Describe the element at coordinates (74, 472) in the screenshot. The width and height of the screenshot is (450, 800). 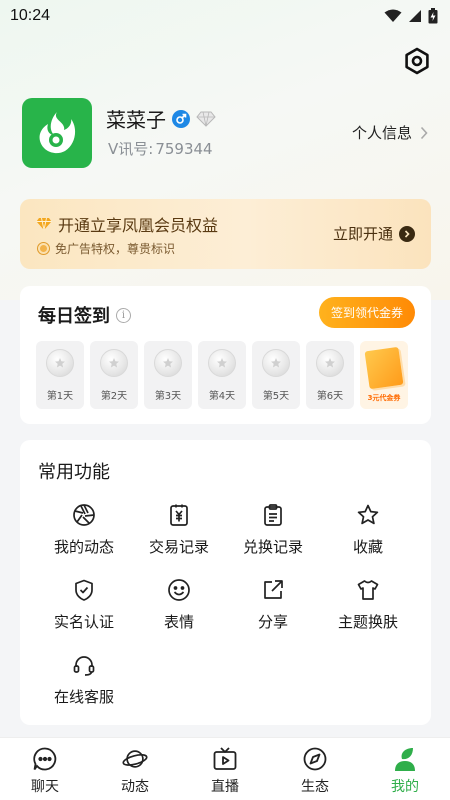
I see `functions-title: 常用功能` at that location.